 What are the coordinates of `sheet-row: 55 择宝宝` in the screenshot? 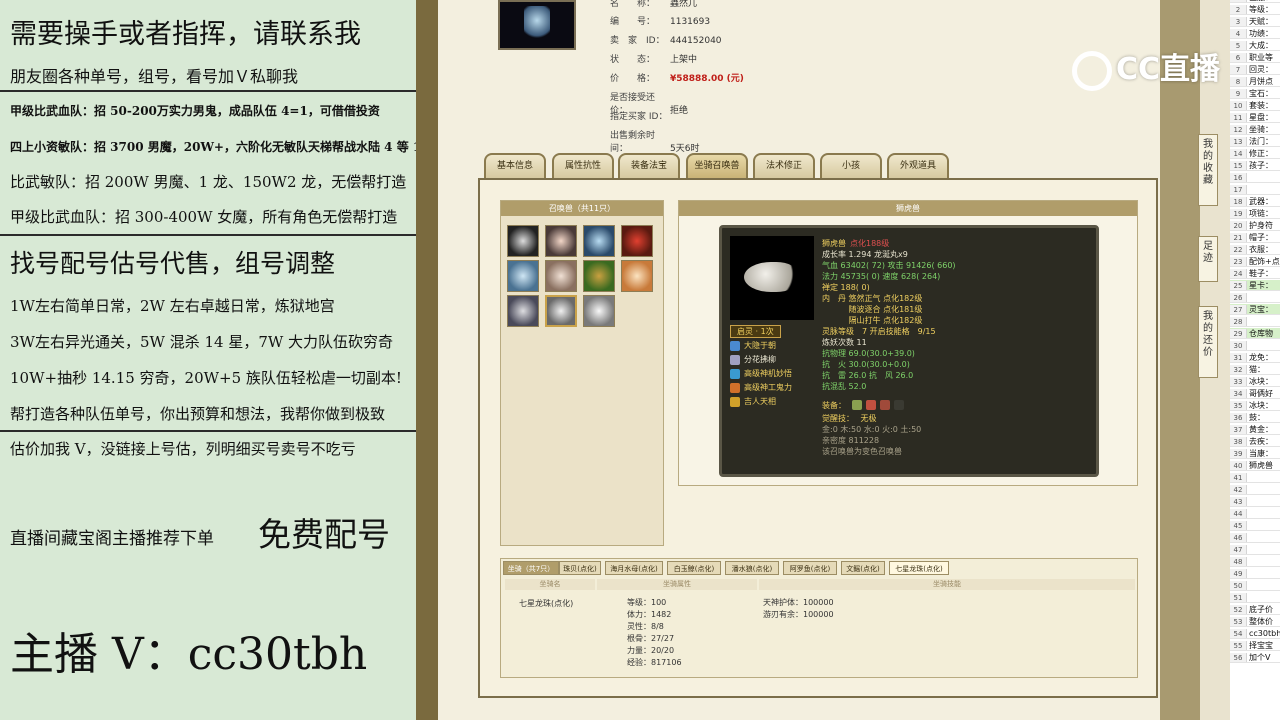 It's located at (1255, 645).